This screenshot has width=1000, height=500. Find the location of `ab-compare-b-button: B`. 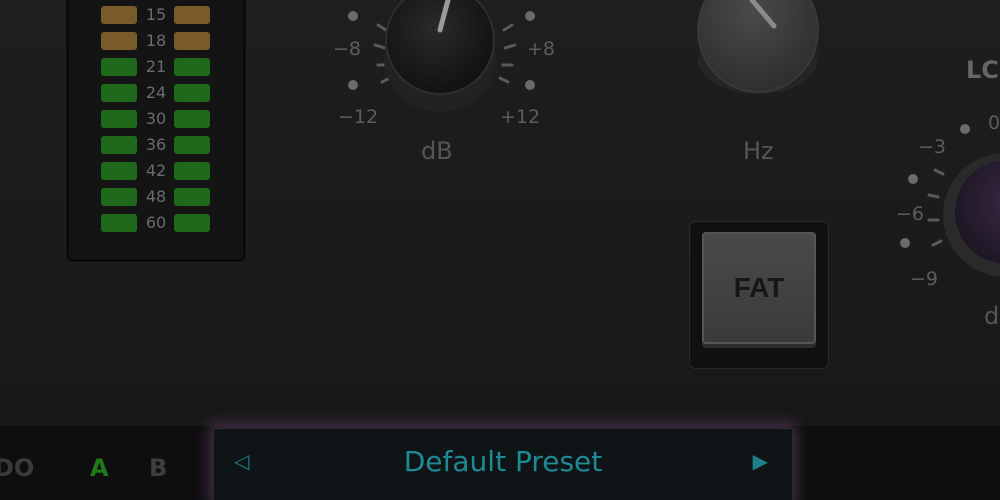

ab-compare-b-button: B is located at coordinates (158, 468).